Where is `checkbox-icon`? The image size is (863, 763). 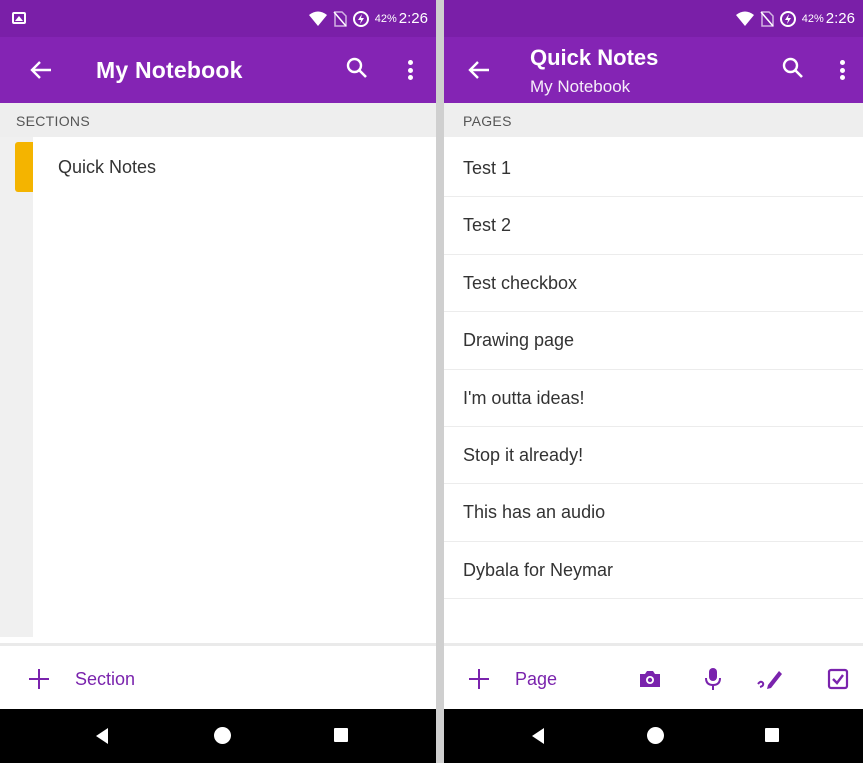
checkbox-icon is located at coordinates (838, 679).